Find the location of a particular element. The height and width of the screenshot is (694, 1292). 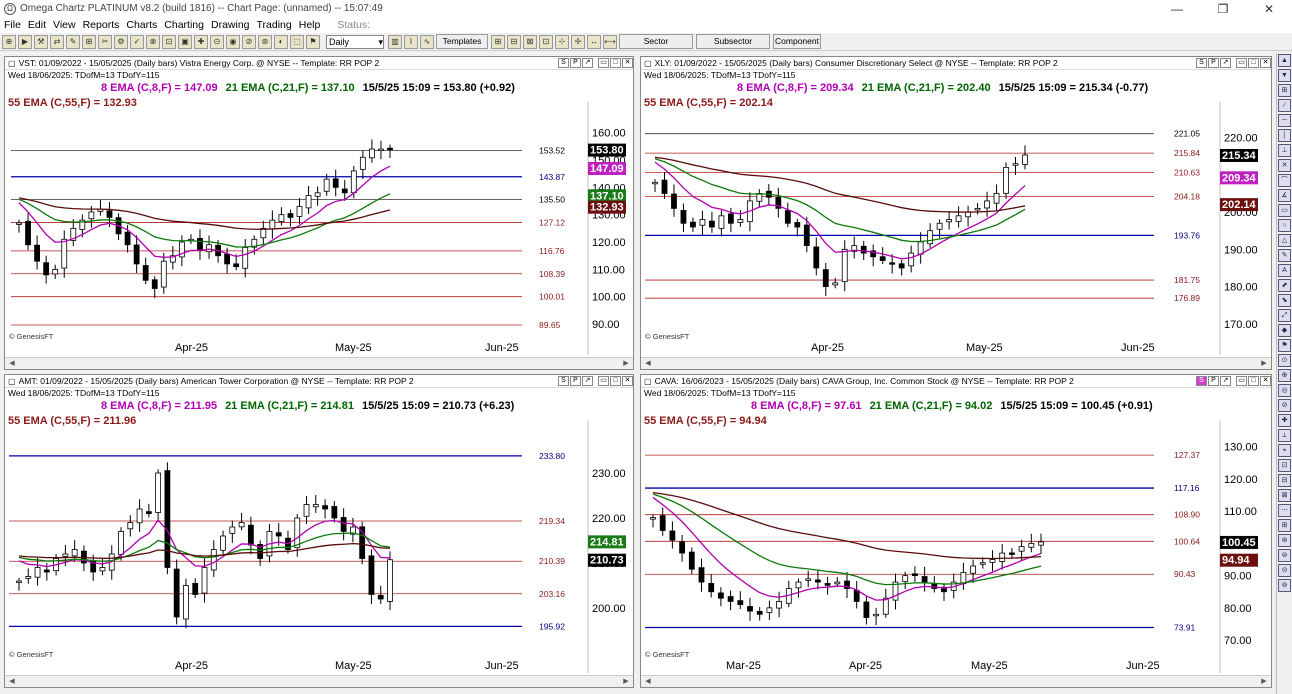

toolbar-tool-8-icon: ✓ is located at coordinates (137, 41).